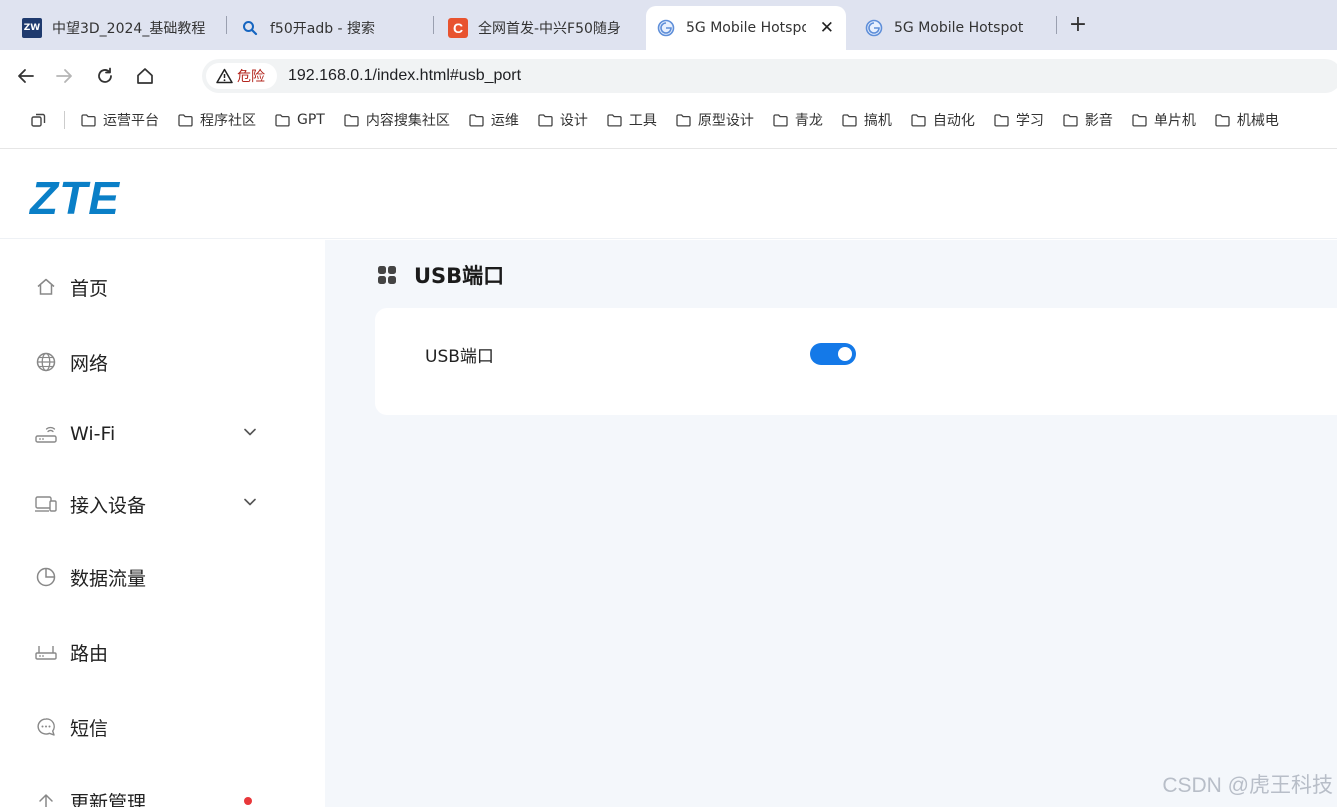  Describe the element at coordinates (1257, 121) in the screenshot. I see `bookmark-label: 机械电` at that location.